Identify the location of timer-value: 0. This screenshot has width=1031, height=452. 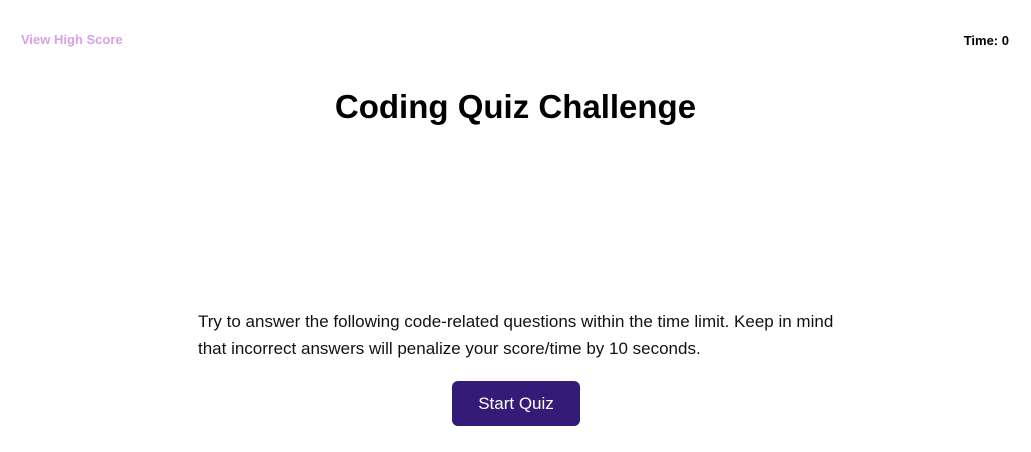
(1005, 40).